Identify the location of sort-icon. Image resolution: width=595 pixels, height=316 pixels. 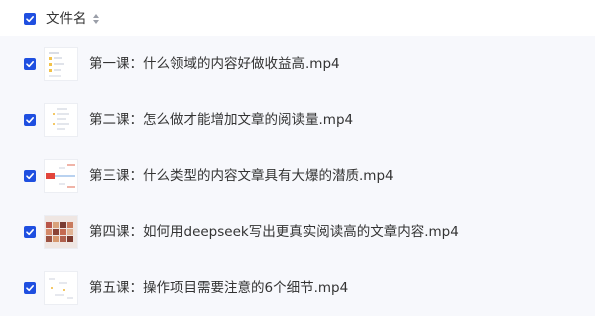
(96, 19).